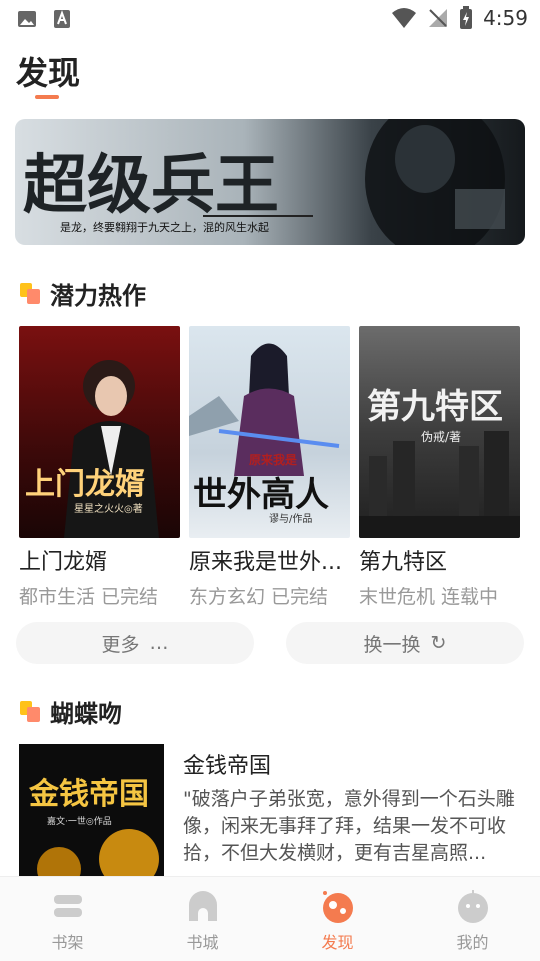 This screenshot has height=961, width=540. What do you see at coordinates (164, 227) in the screenshot?
I see `banner-tagline: 是龙，终要翱翔于九天之上，混的风生水起` at bounding box center [164, 227].